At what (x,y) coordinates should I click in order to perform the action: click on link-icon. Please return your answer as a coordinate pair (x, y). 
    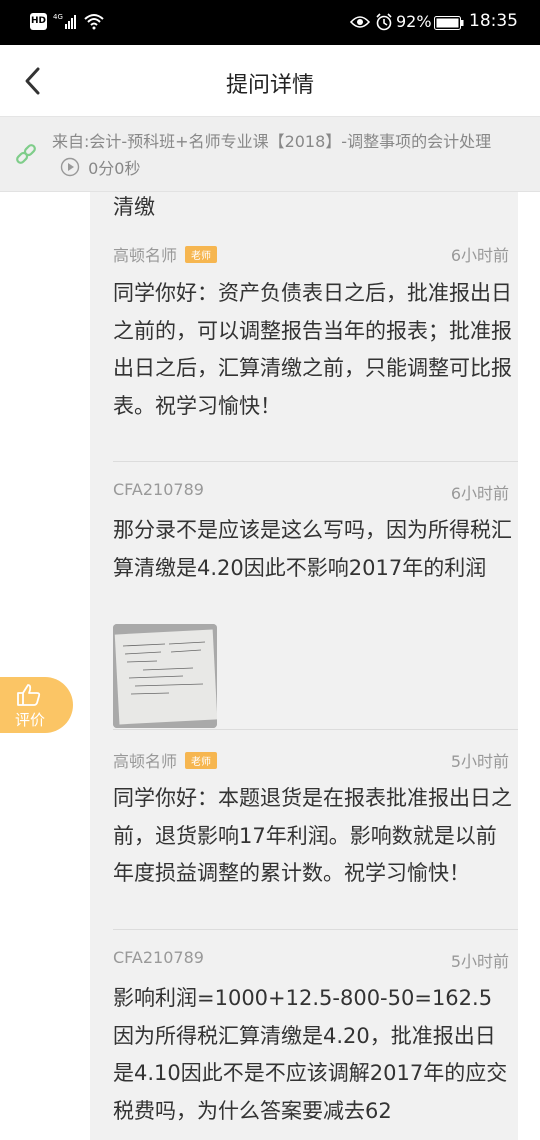
    Looking at the image, I should click on (26, 156).